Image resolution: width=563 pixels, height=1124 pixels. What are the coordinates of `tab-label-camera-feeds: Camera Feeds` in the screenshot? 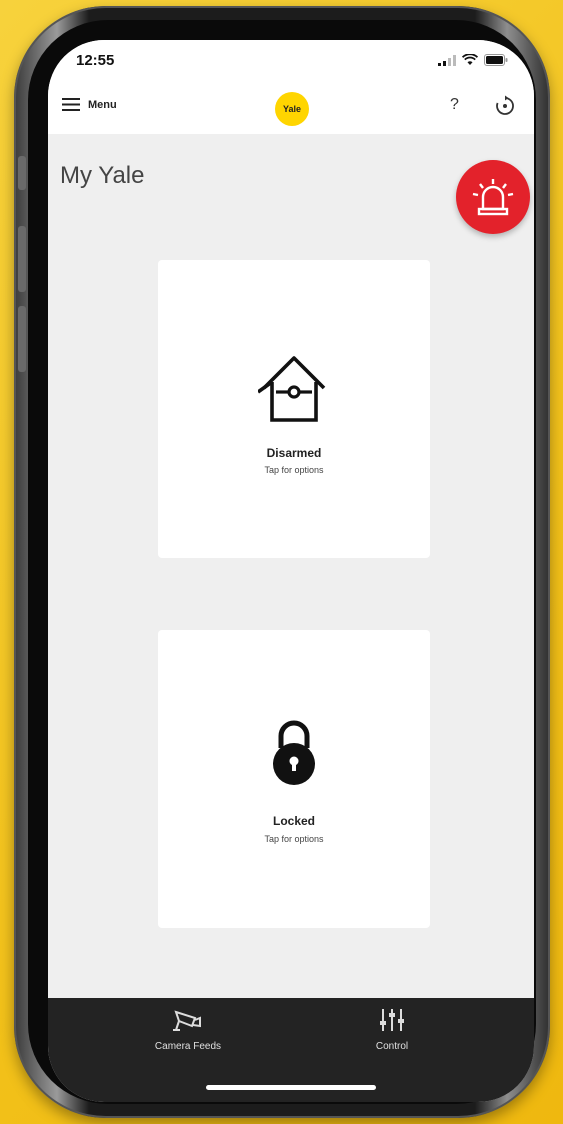 It's located at (188, 1046).